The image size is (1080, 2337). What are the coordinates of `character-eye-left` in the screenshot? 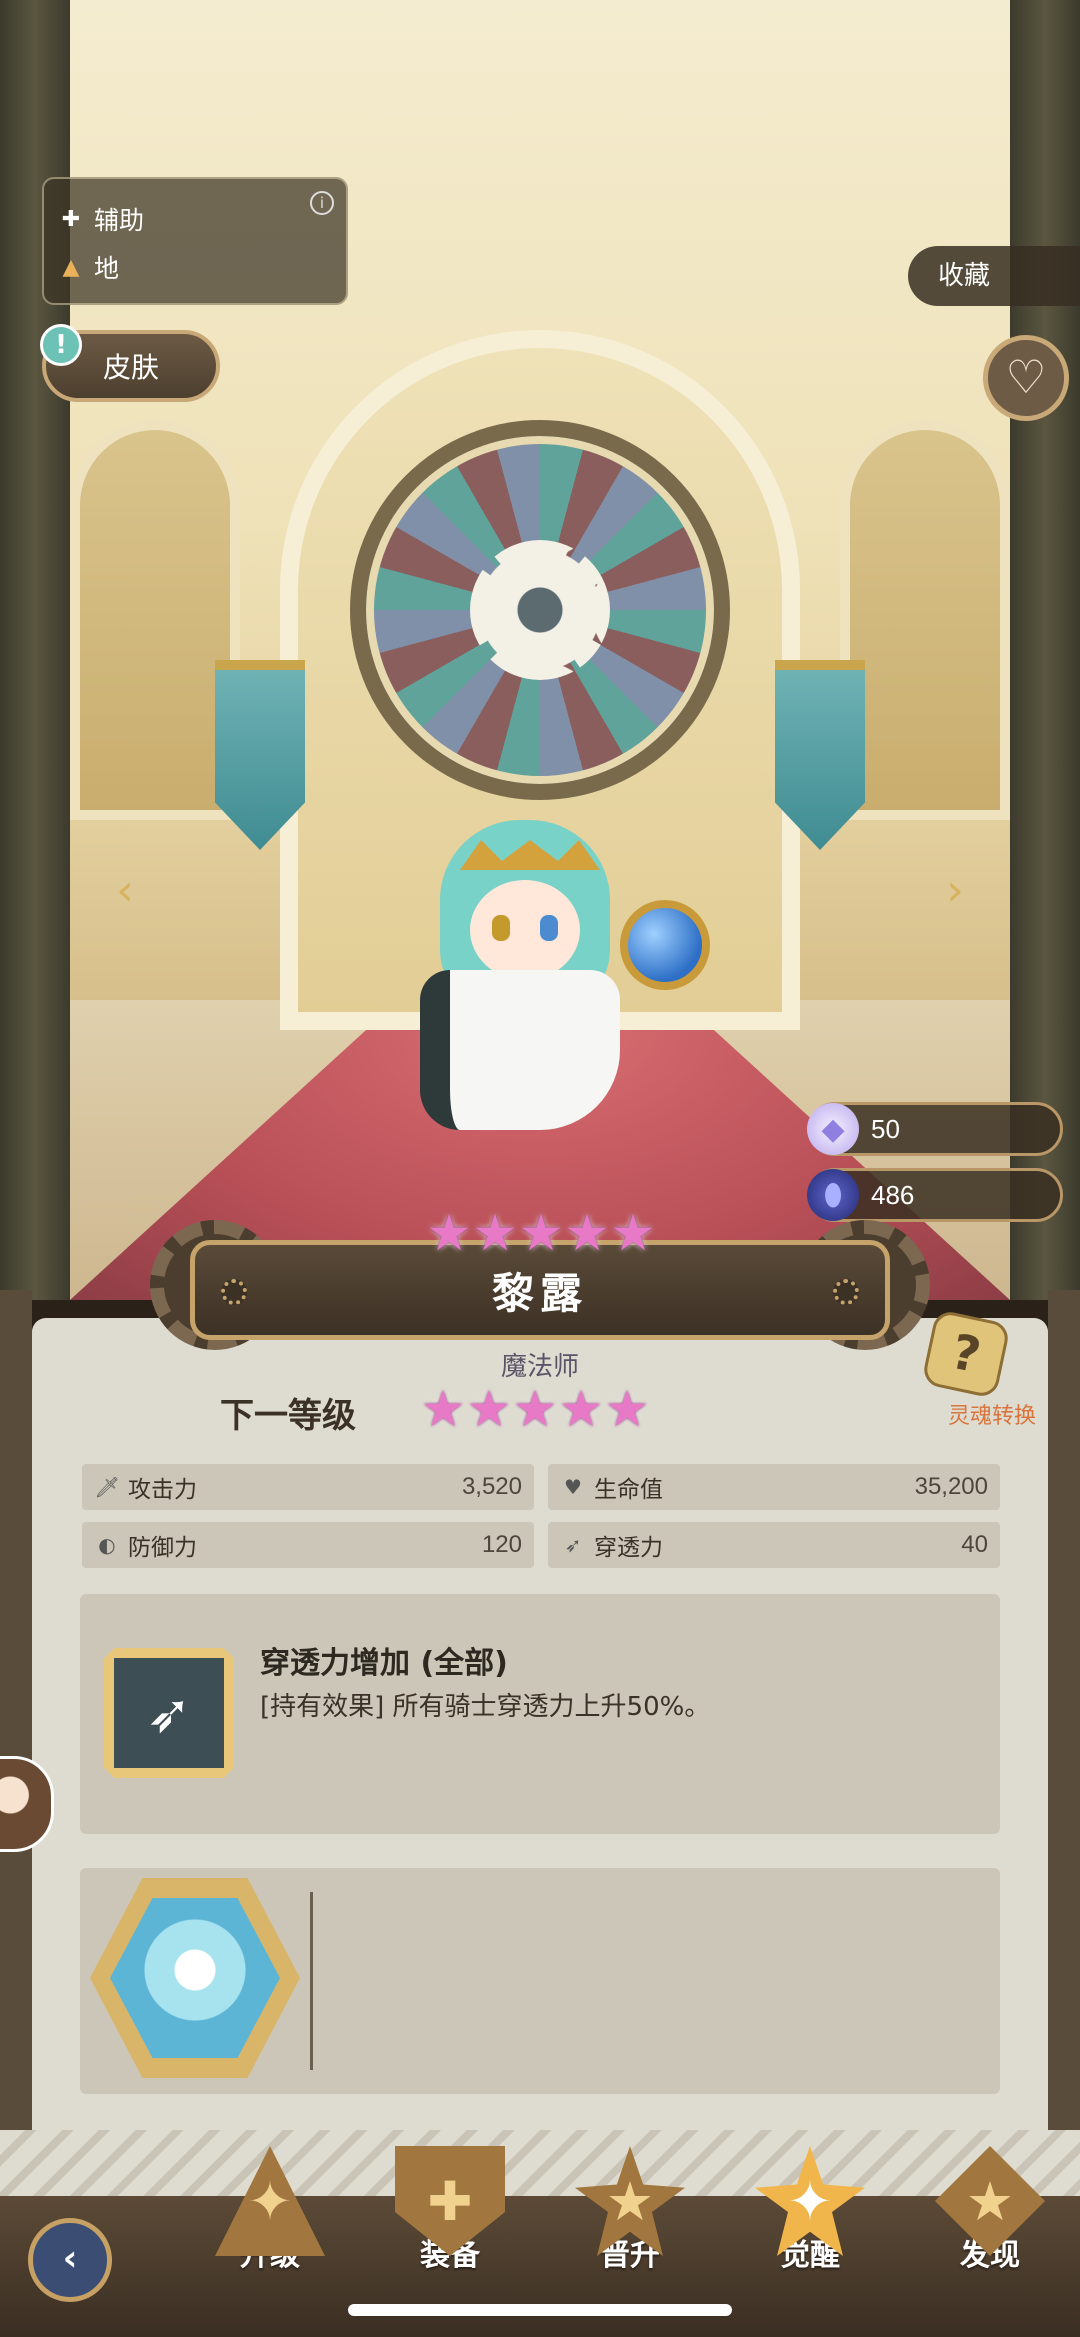 It's located at (501, 928).